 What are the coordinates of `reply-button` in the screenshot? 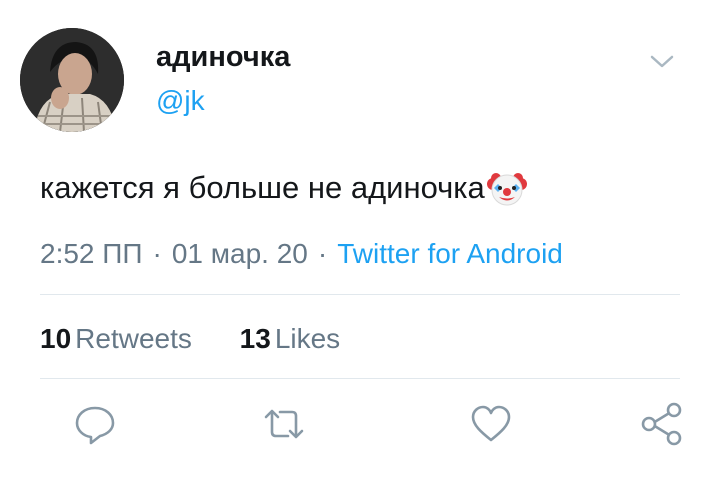 It's located at (95, 424).